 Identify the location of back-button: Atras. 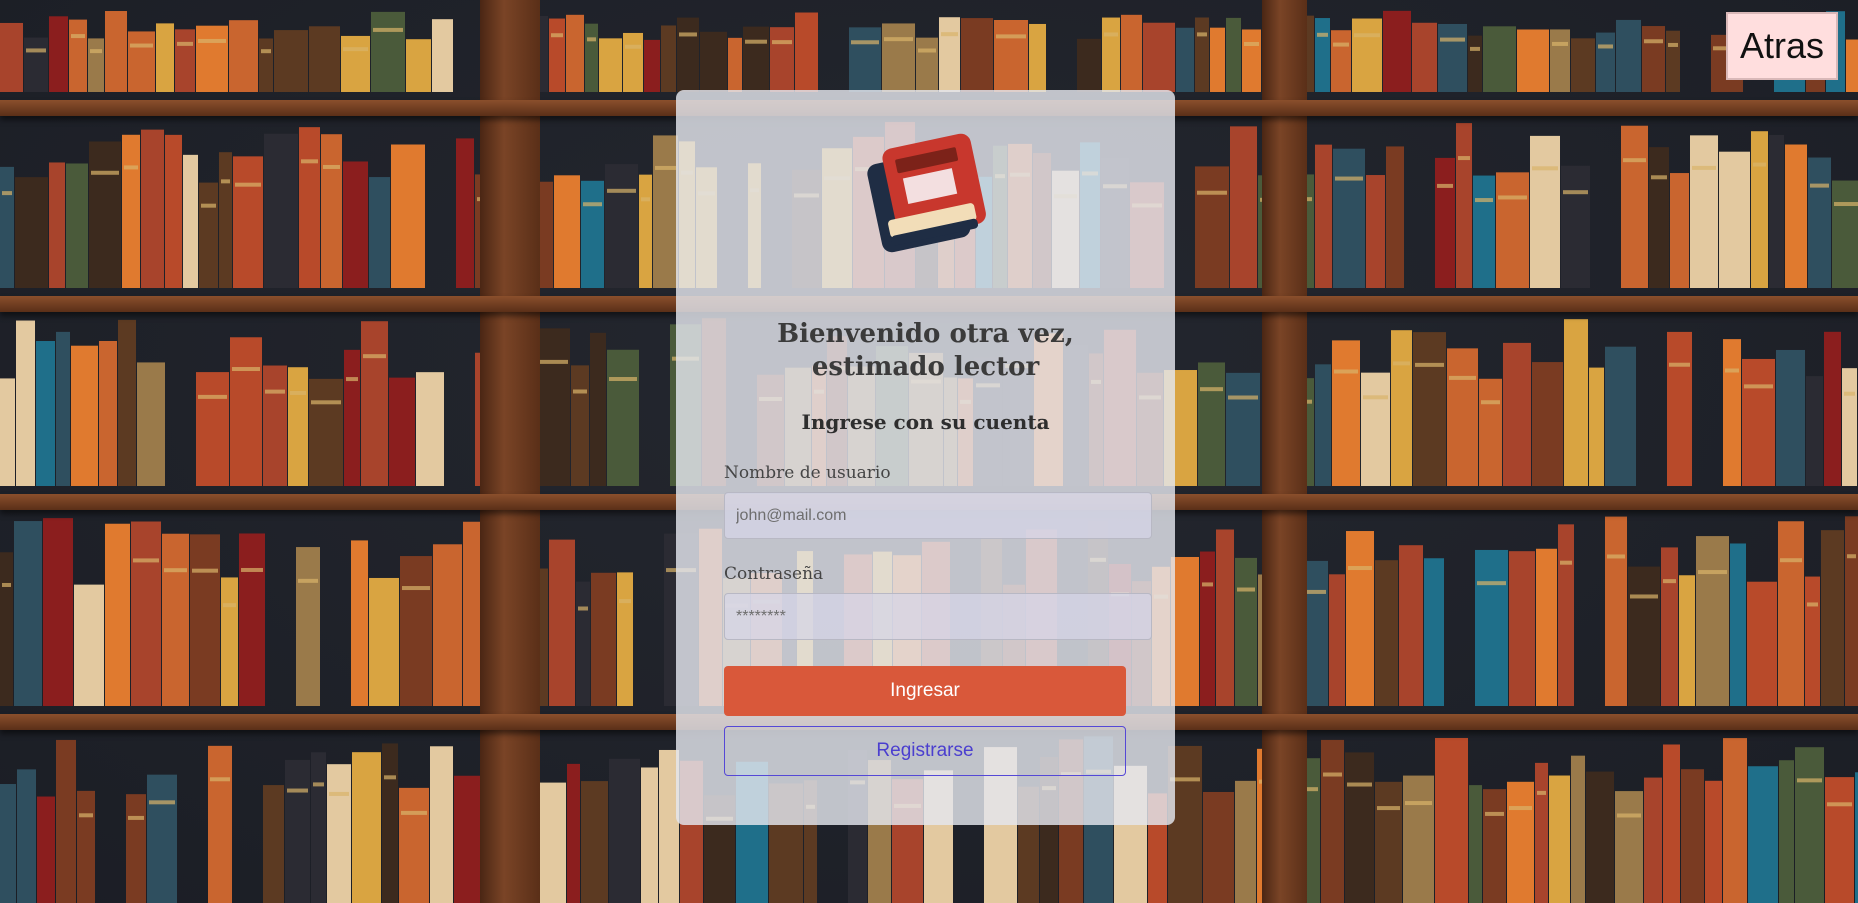
(1782, 46).